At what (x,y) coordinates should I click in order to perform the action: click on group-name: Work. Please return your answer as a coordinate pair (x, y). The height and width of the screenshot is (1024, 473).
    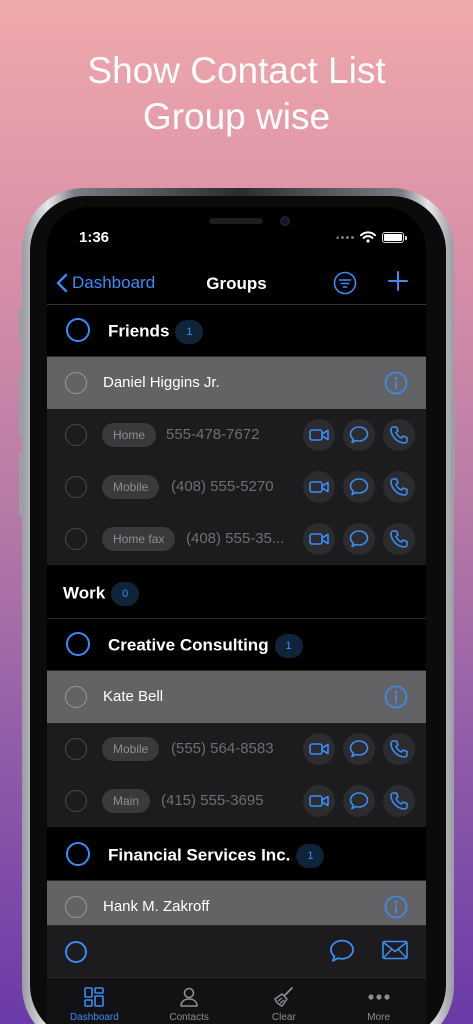
    Looking at the image, I should click on (84, 593).